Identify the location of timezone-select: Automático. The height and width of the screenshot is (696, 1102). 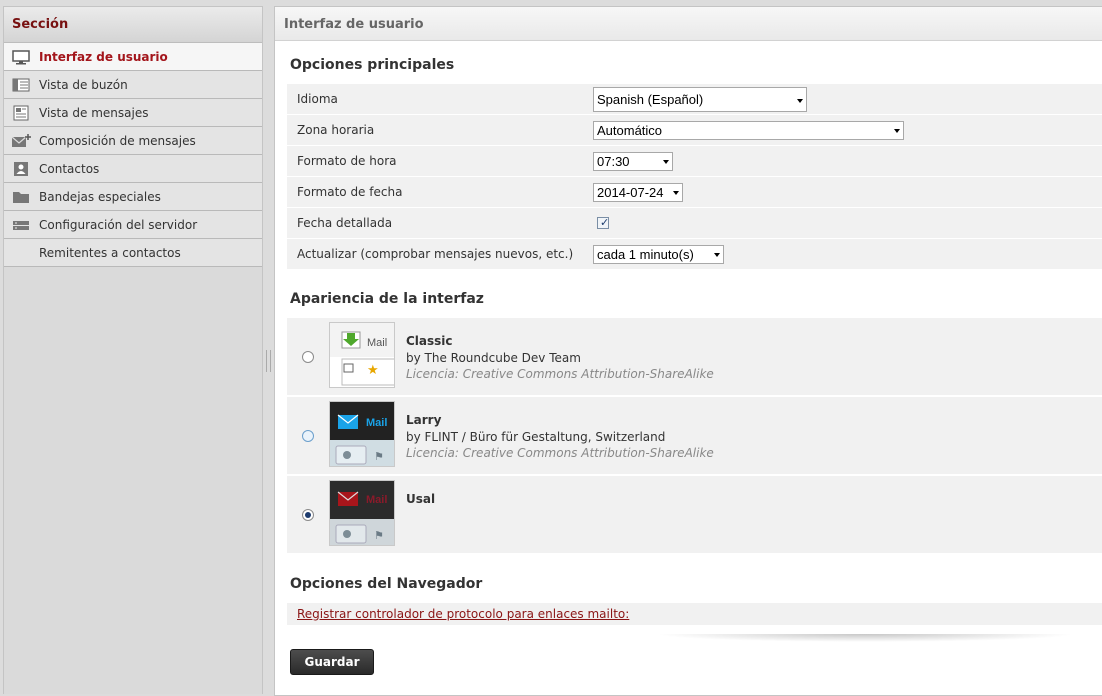
(748, 130).